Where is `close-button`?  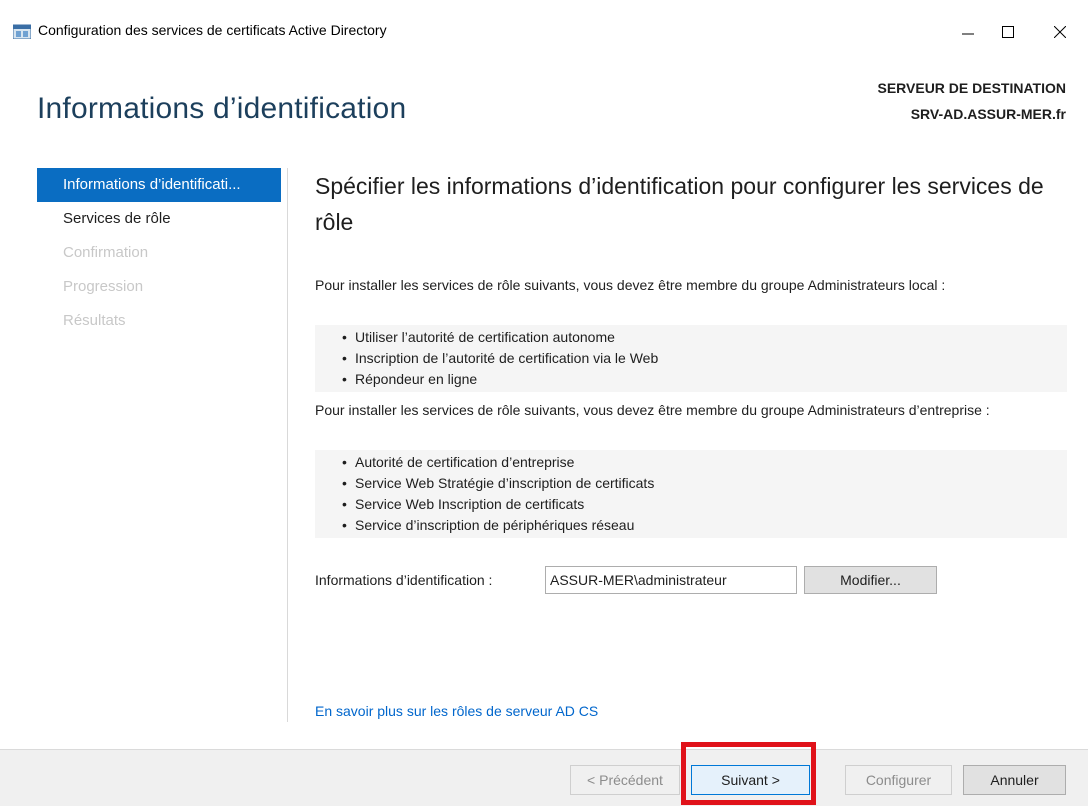 close-button is located at coordinates (1060, 32).